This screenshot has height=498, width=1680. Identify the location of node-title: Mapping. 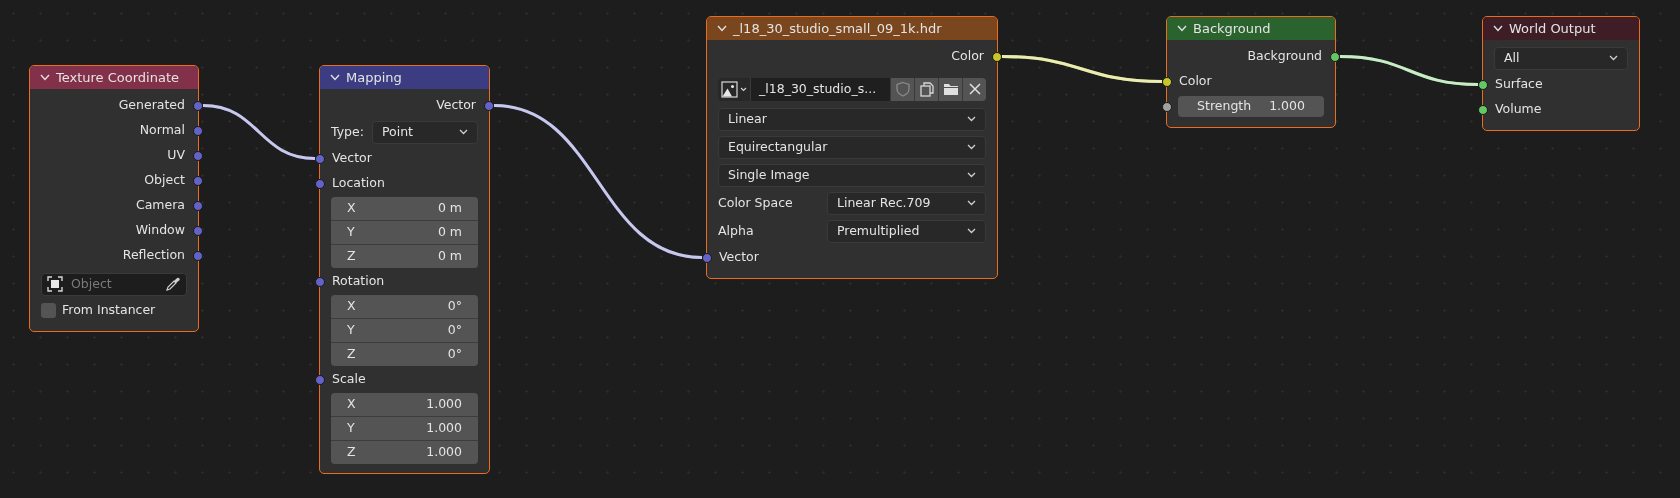
(374, 77).